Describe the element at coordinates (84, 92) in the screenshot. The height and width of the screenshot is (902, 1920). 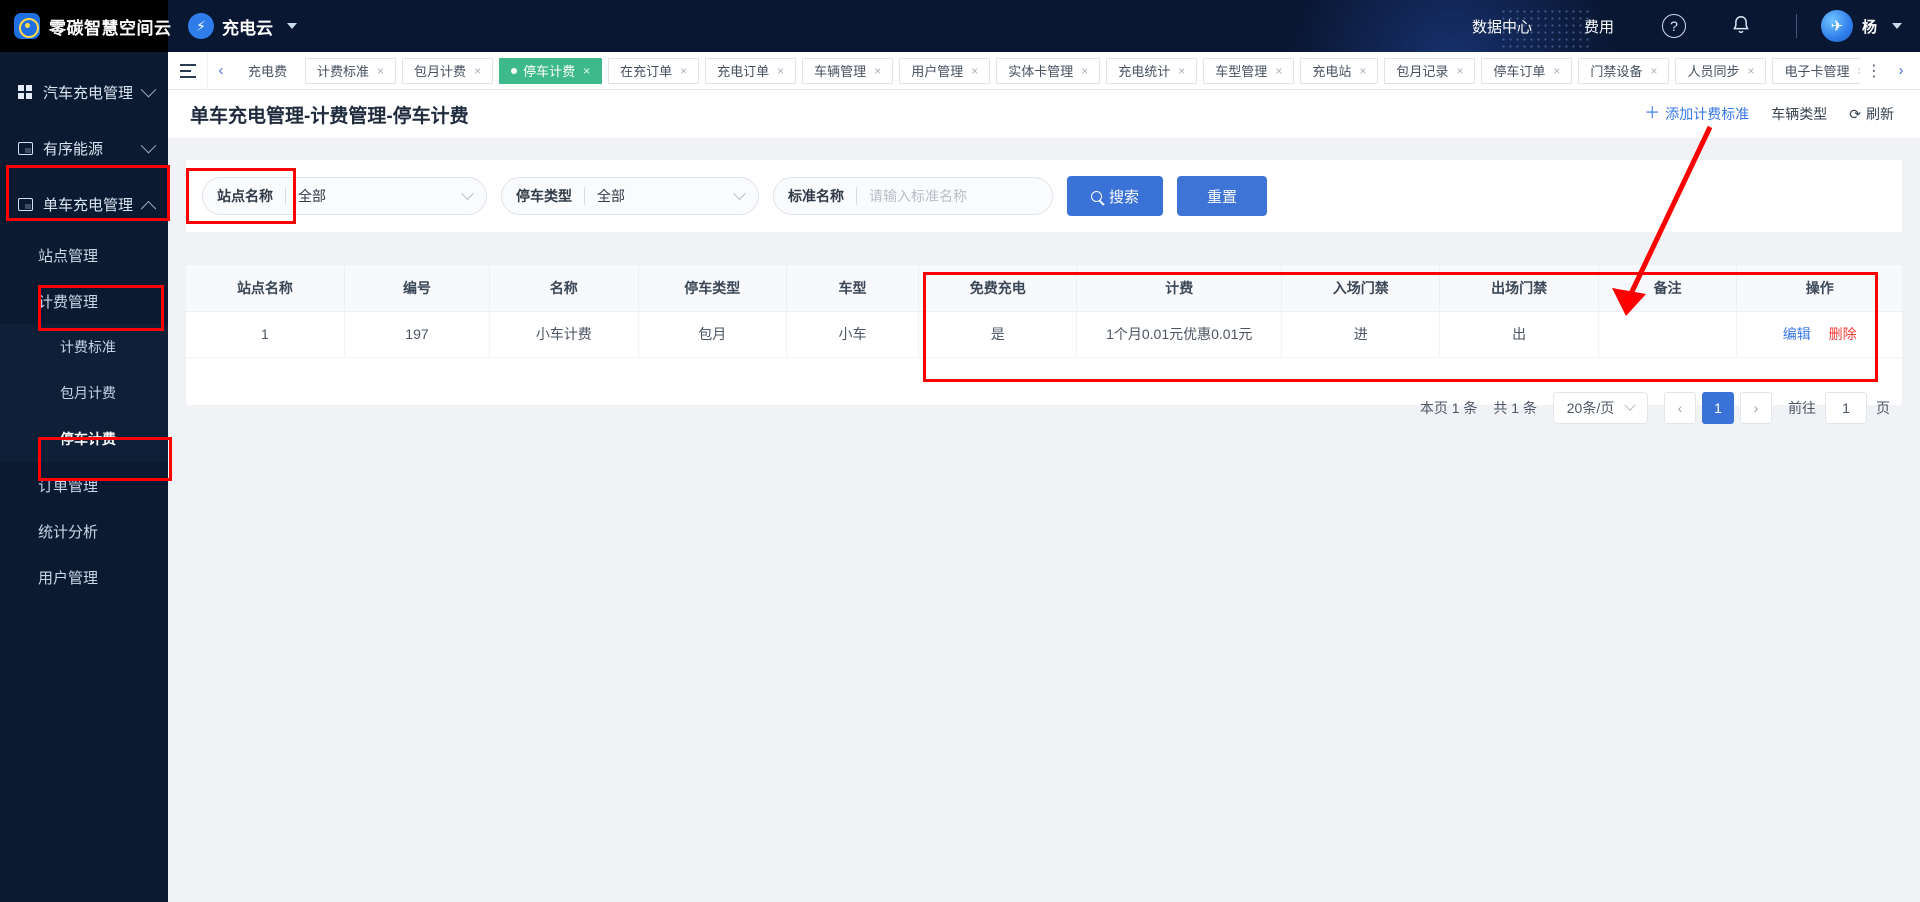
I see `sidebar-item-auto-charging: 汽车充电管理` at that location.